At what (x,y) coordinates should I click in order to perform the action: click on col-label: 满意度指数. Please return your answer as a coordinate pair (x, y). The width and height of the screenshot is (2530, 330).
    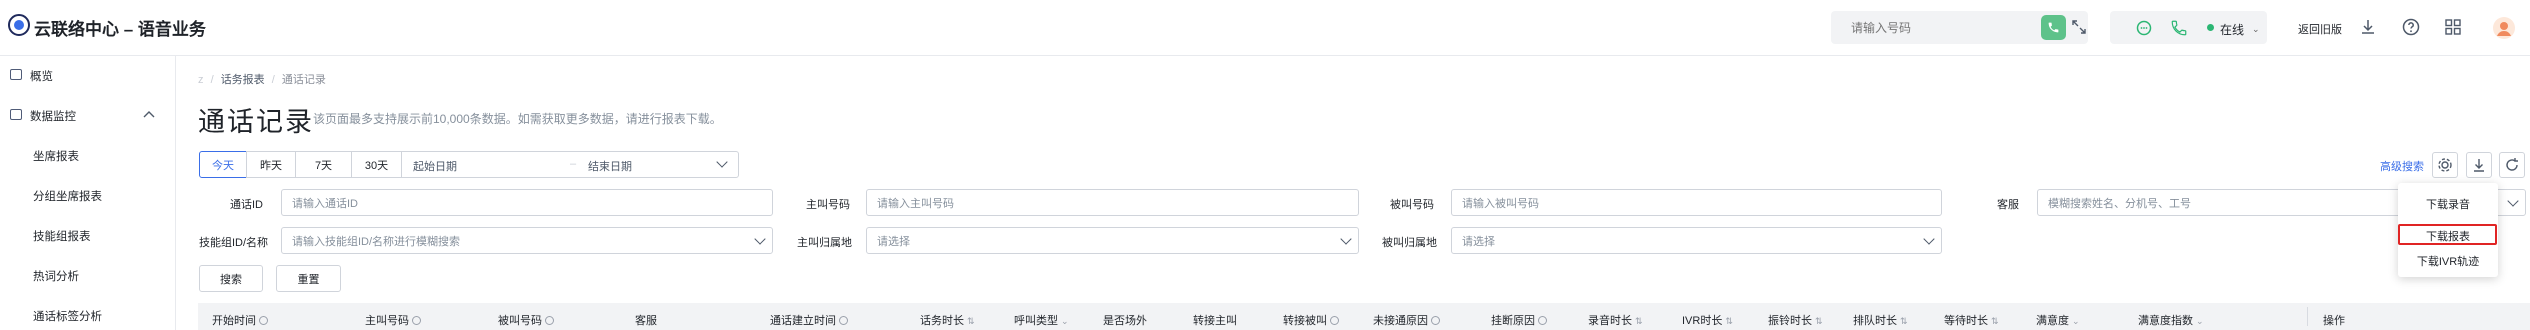
    Looking at the image, I should click on (2165, 321).